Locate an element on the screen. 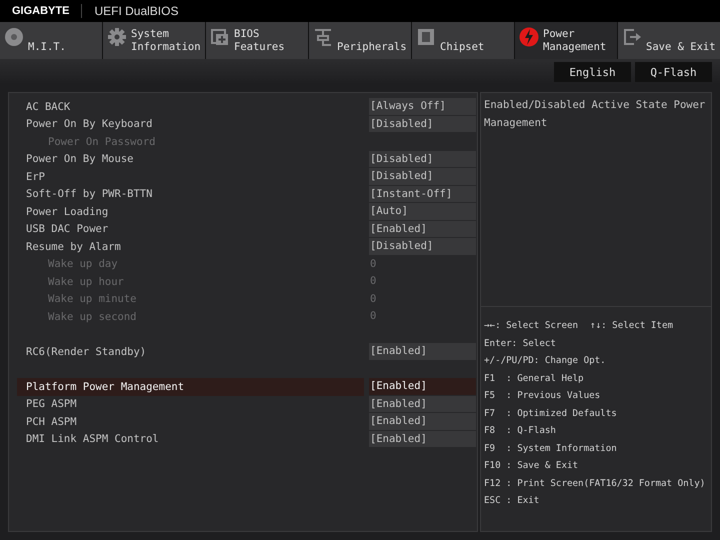 The height and width of the screenshot is (540, 720). board-icon is located at coordinates (220, 37).